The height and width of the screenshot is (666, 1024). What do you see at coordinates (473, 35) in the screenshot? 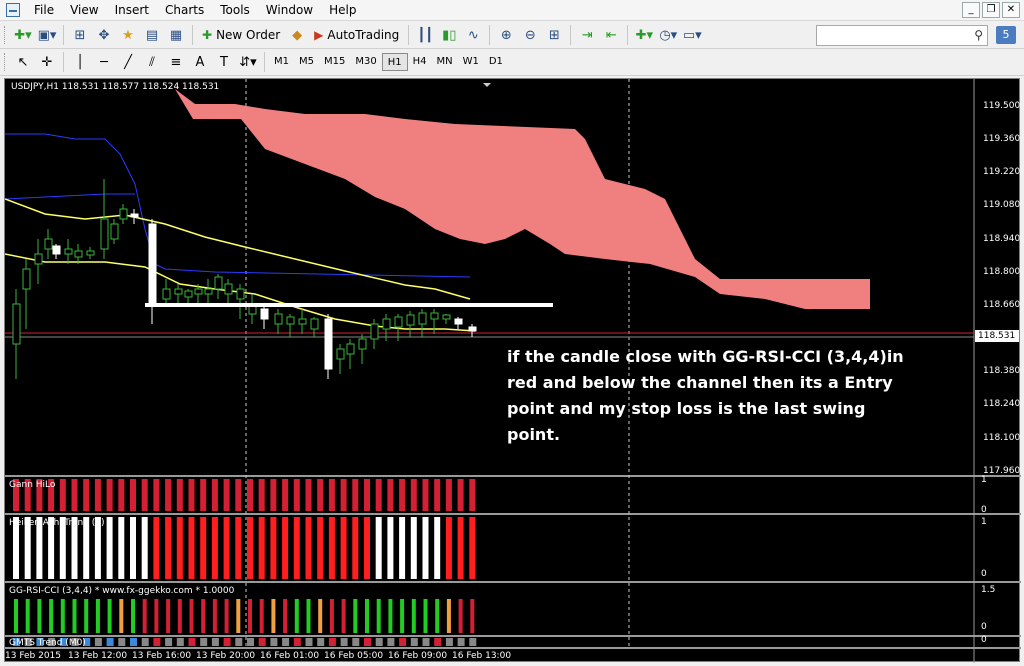
I see `line-chart-icon: ∿` at bounding box center [473, 35].